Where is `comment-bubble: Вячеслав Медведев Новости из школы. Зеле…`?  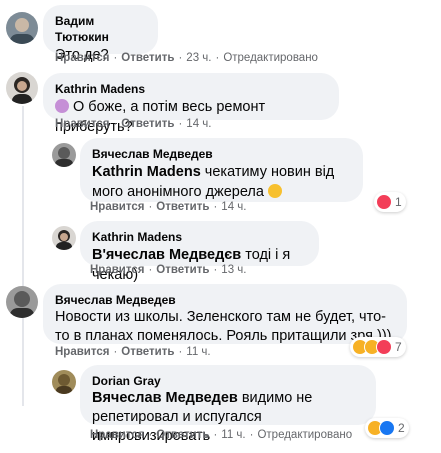
comment-bubble: Вячеслав Медведев Новости из школы. Зеле… is located at coordinates (225, 314).